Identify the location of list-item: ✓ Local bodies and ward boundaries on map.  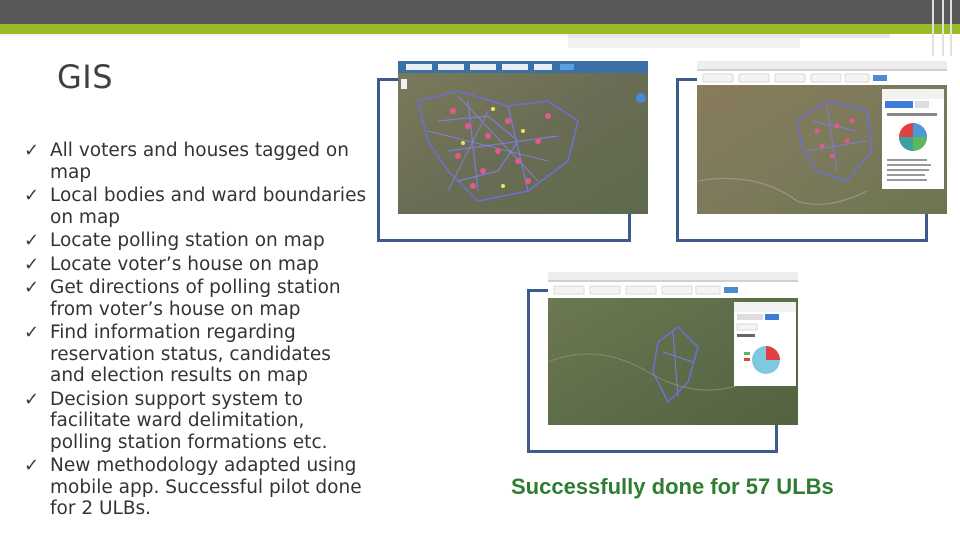
(195, 206).